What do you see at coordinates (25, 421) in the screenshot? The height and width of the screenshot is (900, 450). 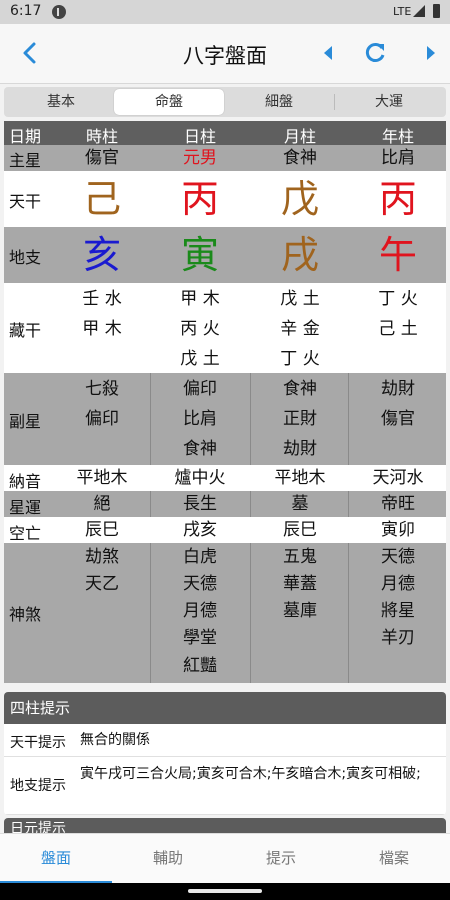 I see `row-label: 副星` at bounding box center [25, 421].